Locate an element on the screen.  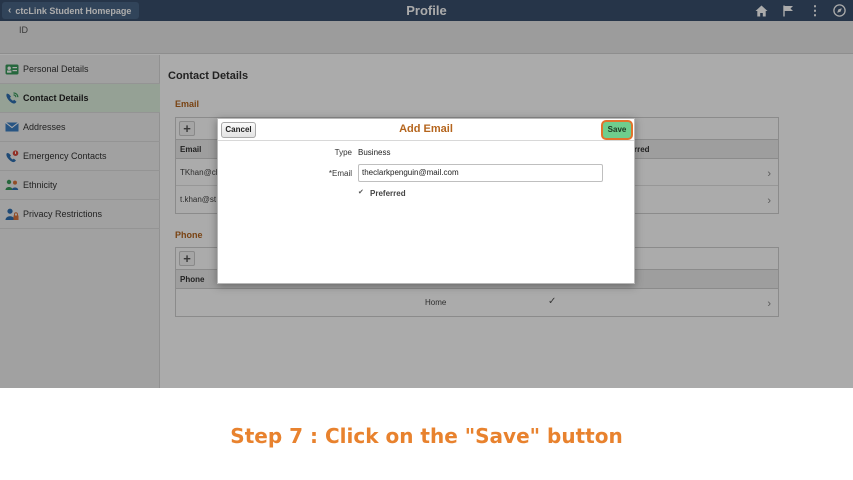
step-instruction: Step 7 : Click on the "Save" button is located at coordinates (426, 436).